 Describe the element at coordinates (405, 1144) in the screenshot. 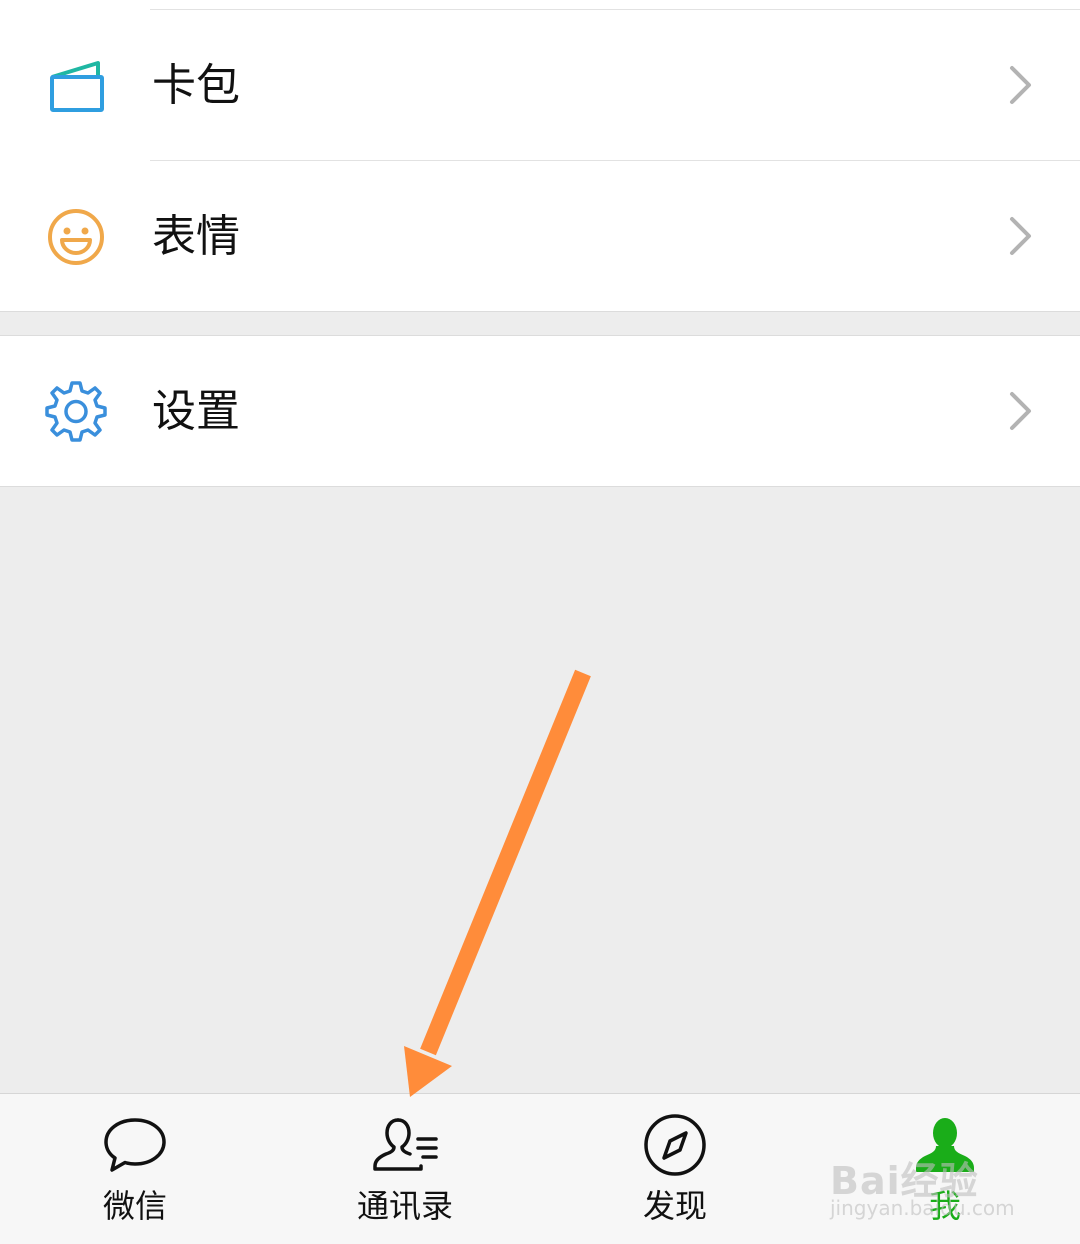

I see `contacts-icon` at that location.